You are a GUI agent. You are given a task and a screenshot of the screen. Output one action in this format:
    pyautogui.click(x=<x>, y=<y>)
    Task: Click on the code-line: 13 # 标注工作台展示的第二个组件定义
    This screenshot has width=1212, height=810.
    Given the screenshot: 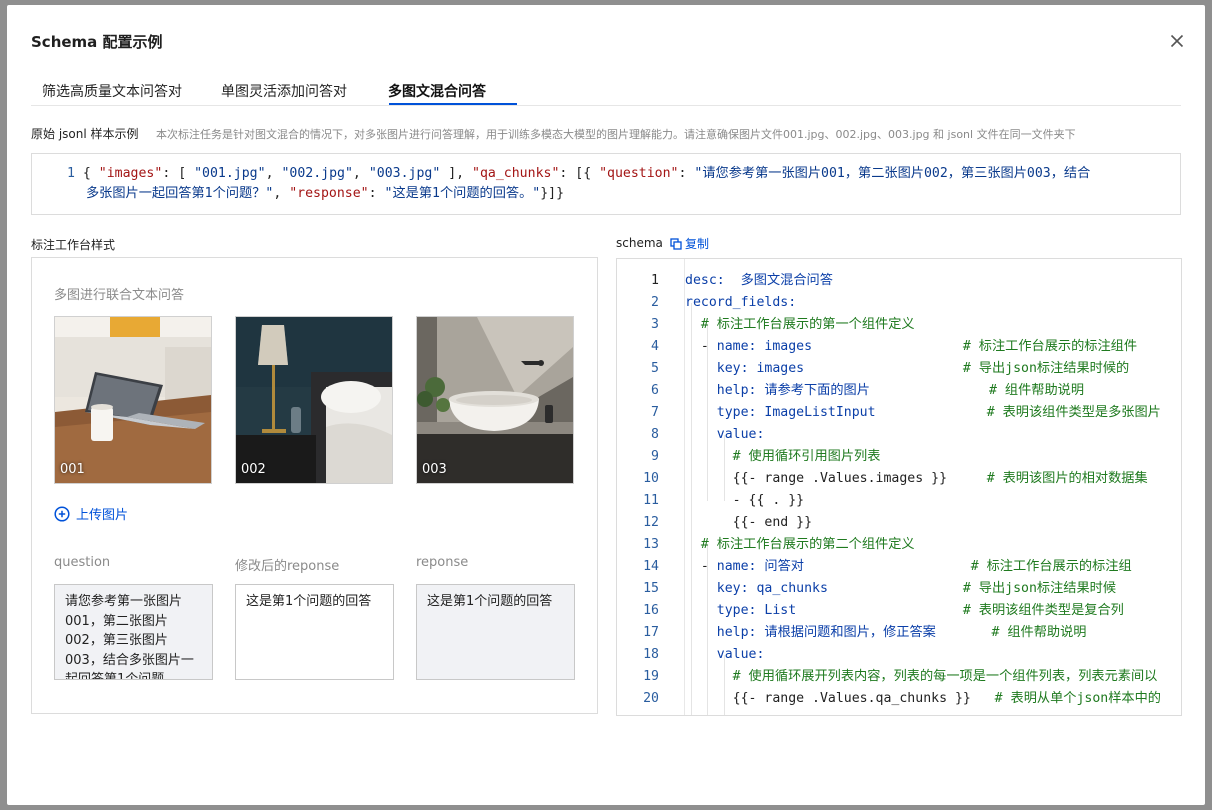 What is the action you would take?
    pyautogui.click(x=899, y=545)
    